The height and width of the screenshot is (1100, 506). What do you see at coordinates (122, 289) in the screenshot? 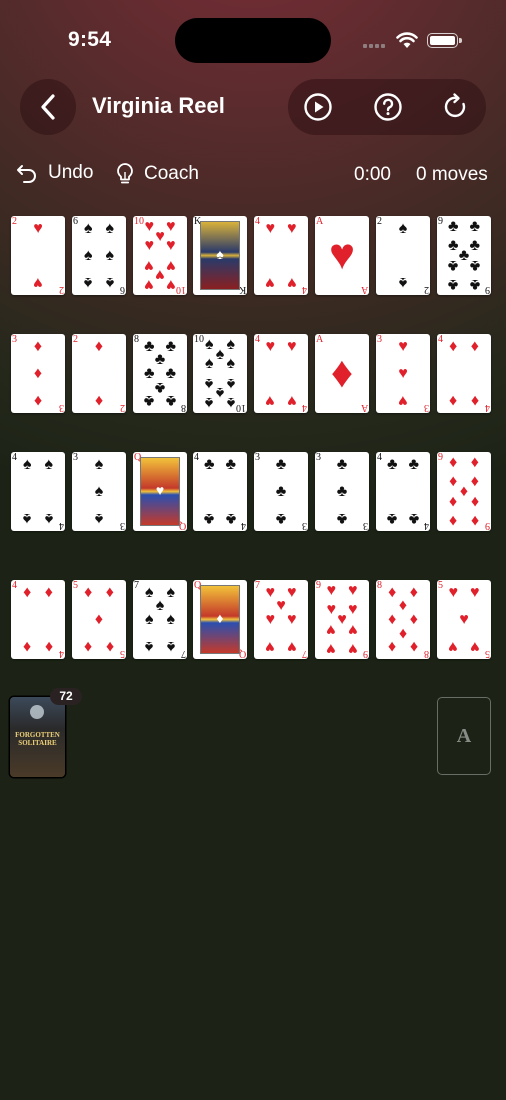
I see `card-index: 6` at bounding box center [122, 289].